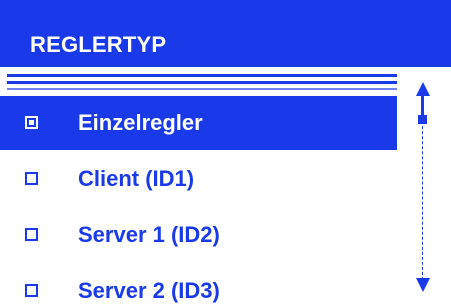 This screenshot has height=307, width=451. I want to click on list-item-label: Server 2 (ID3), so click(149, 290).